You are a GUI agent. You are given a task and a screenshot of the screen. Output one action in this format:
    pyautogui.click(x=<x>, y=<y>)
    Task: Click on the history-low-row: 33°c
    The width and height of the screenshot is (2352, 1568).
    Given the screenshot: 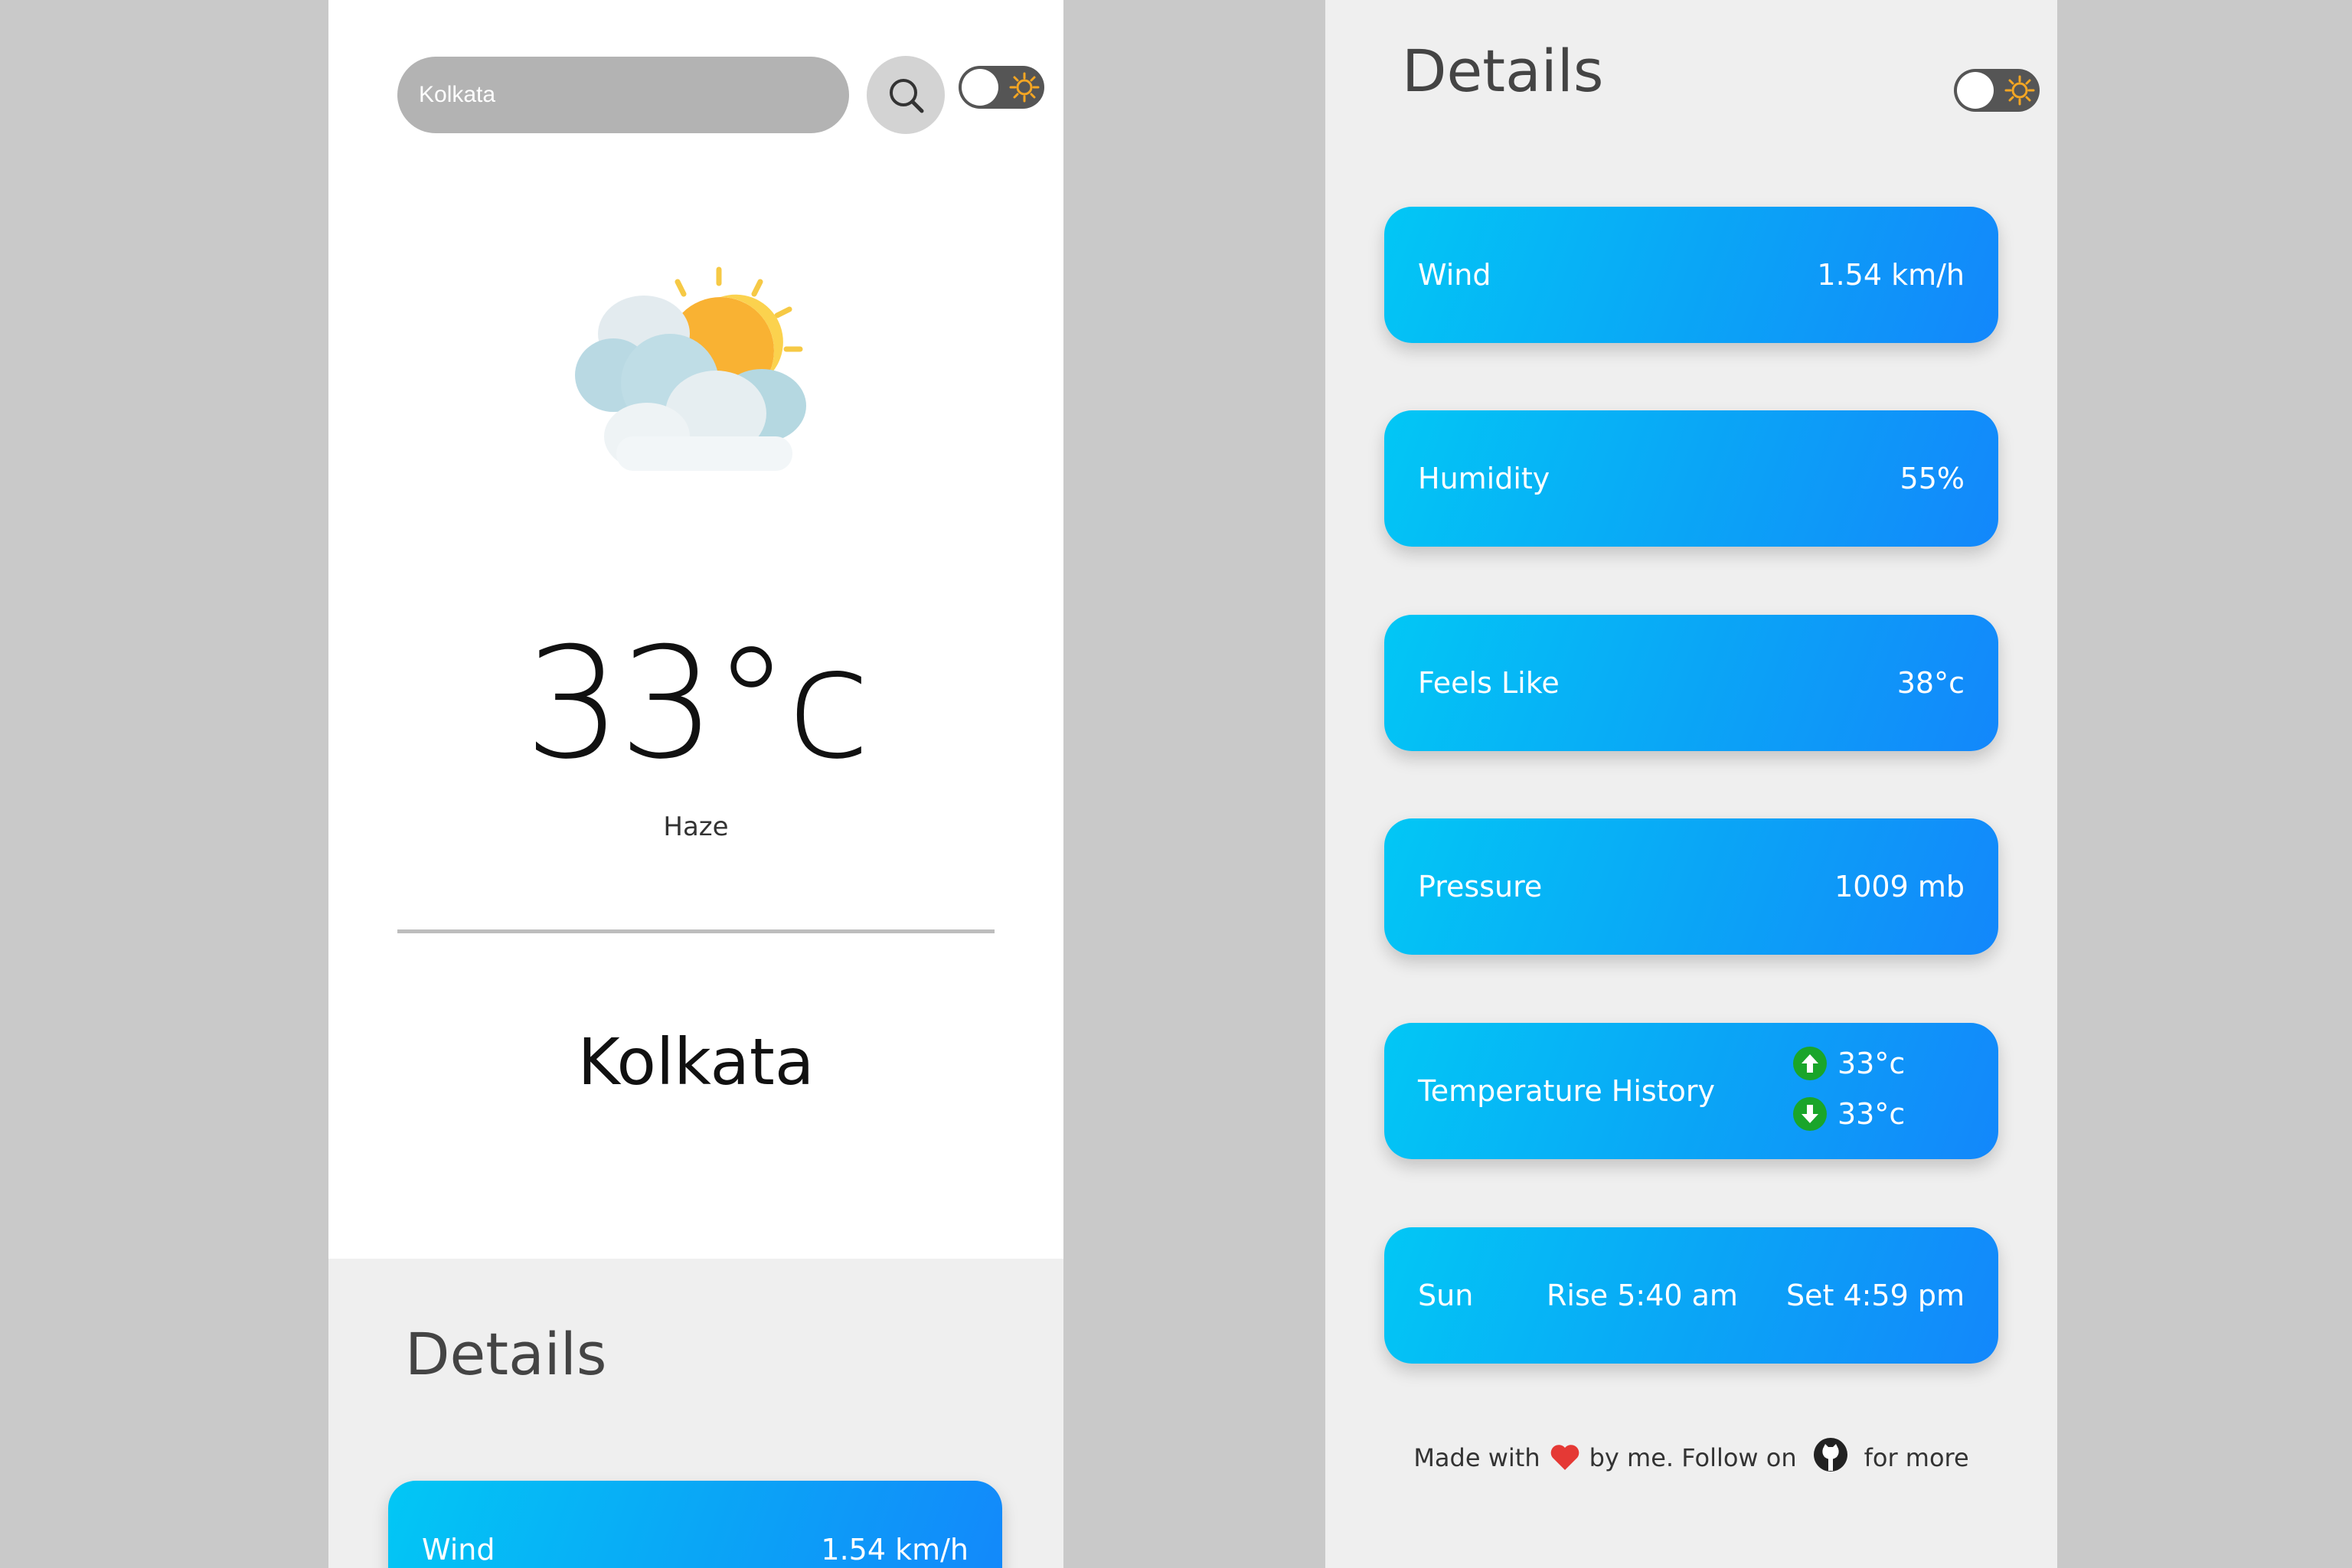 What is the action you would take?
    pyautogui.click(x=1869, y=1114)
    